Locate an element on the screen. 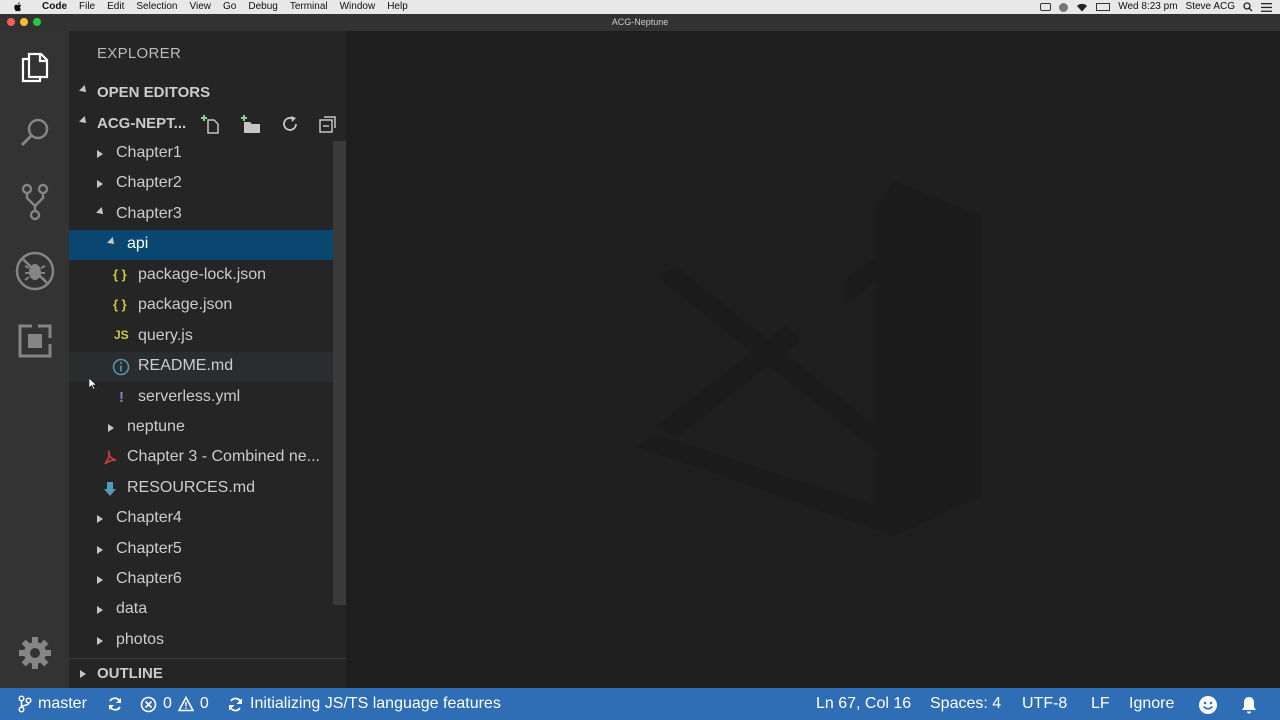  tree-folder-data: data is located at coordinates (207, 610).